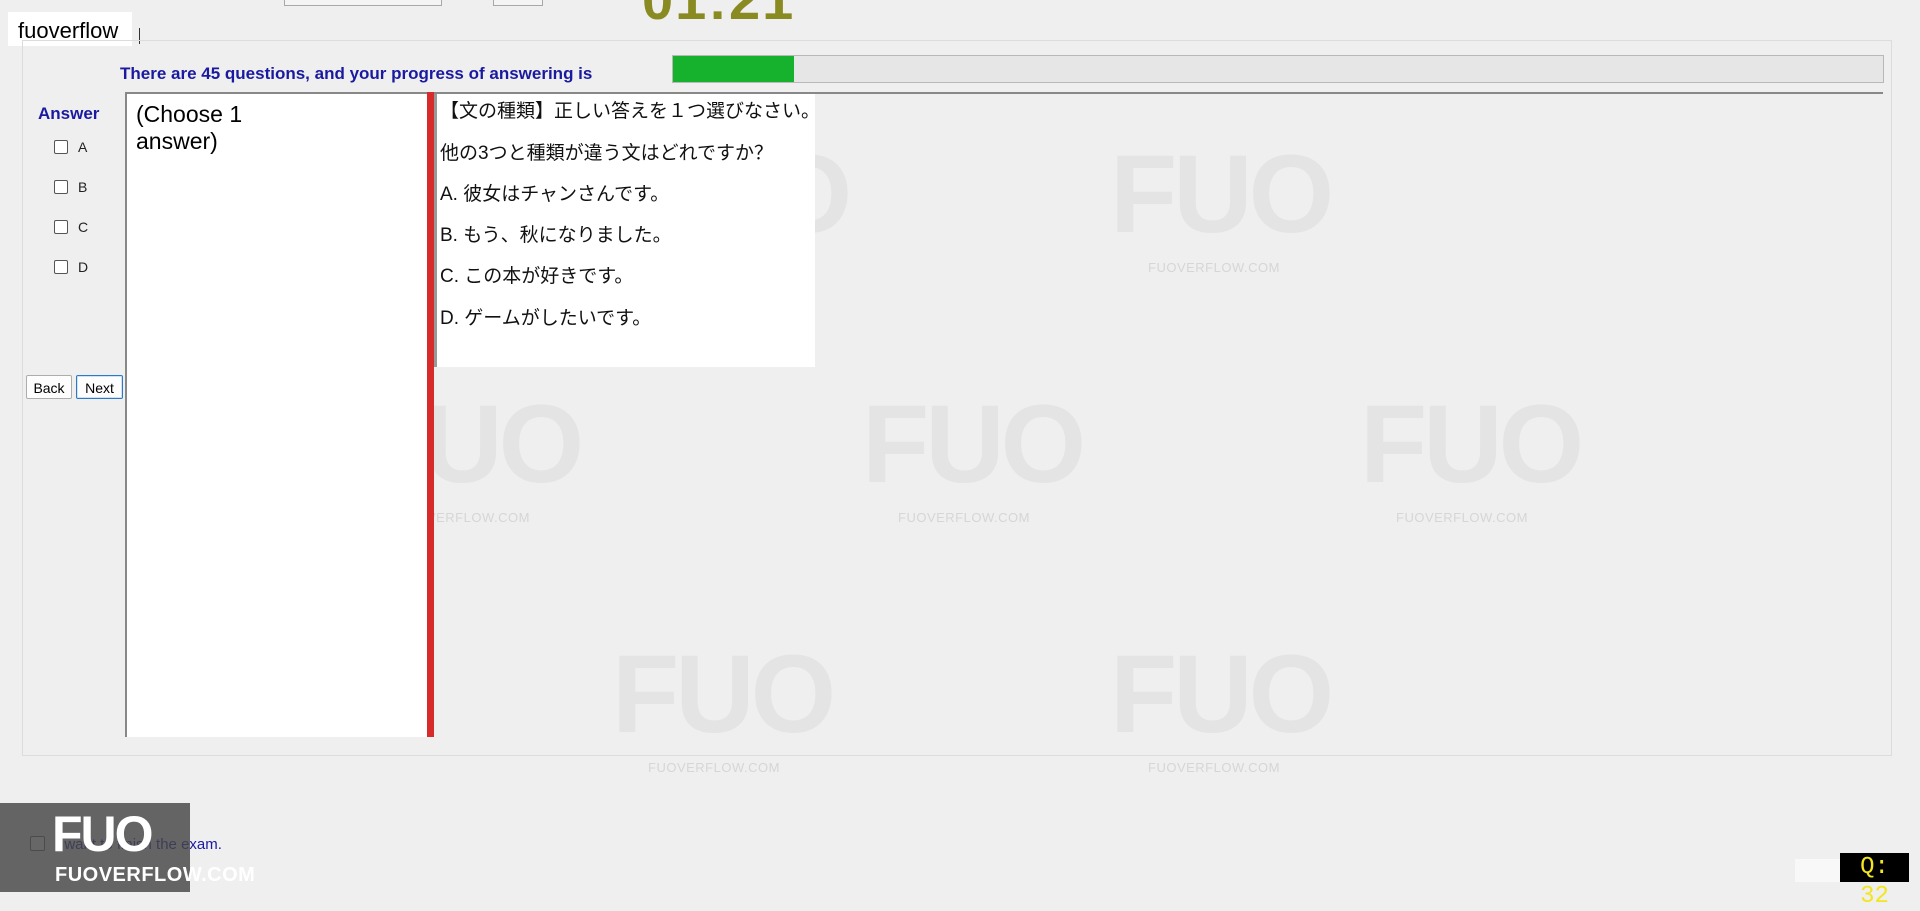 The height and width of the screenshot is (911, 1920). Describe the element at coordinates (733, 69) in the screenshot. I see `progress-fill` at that location.